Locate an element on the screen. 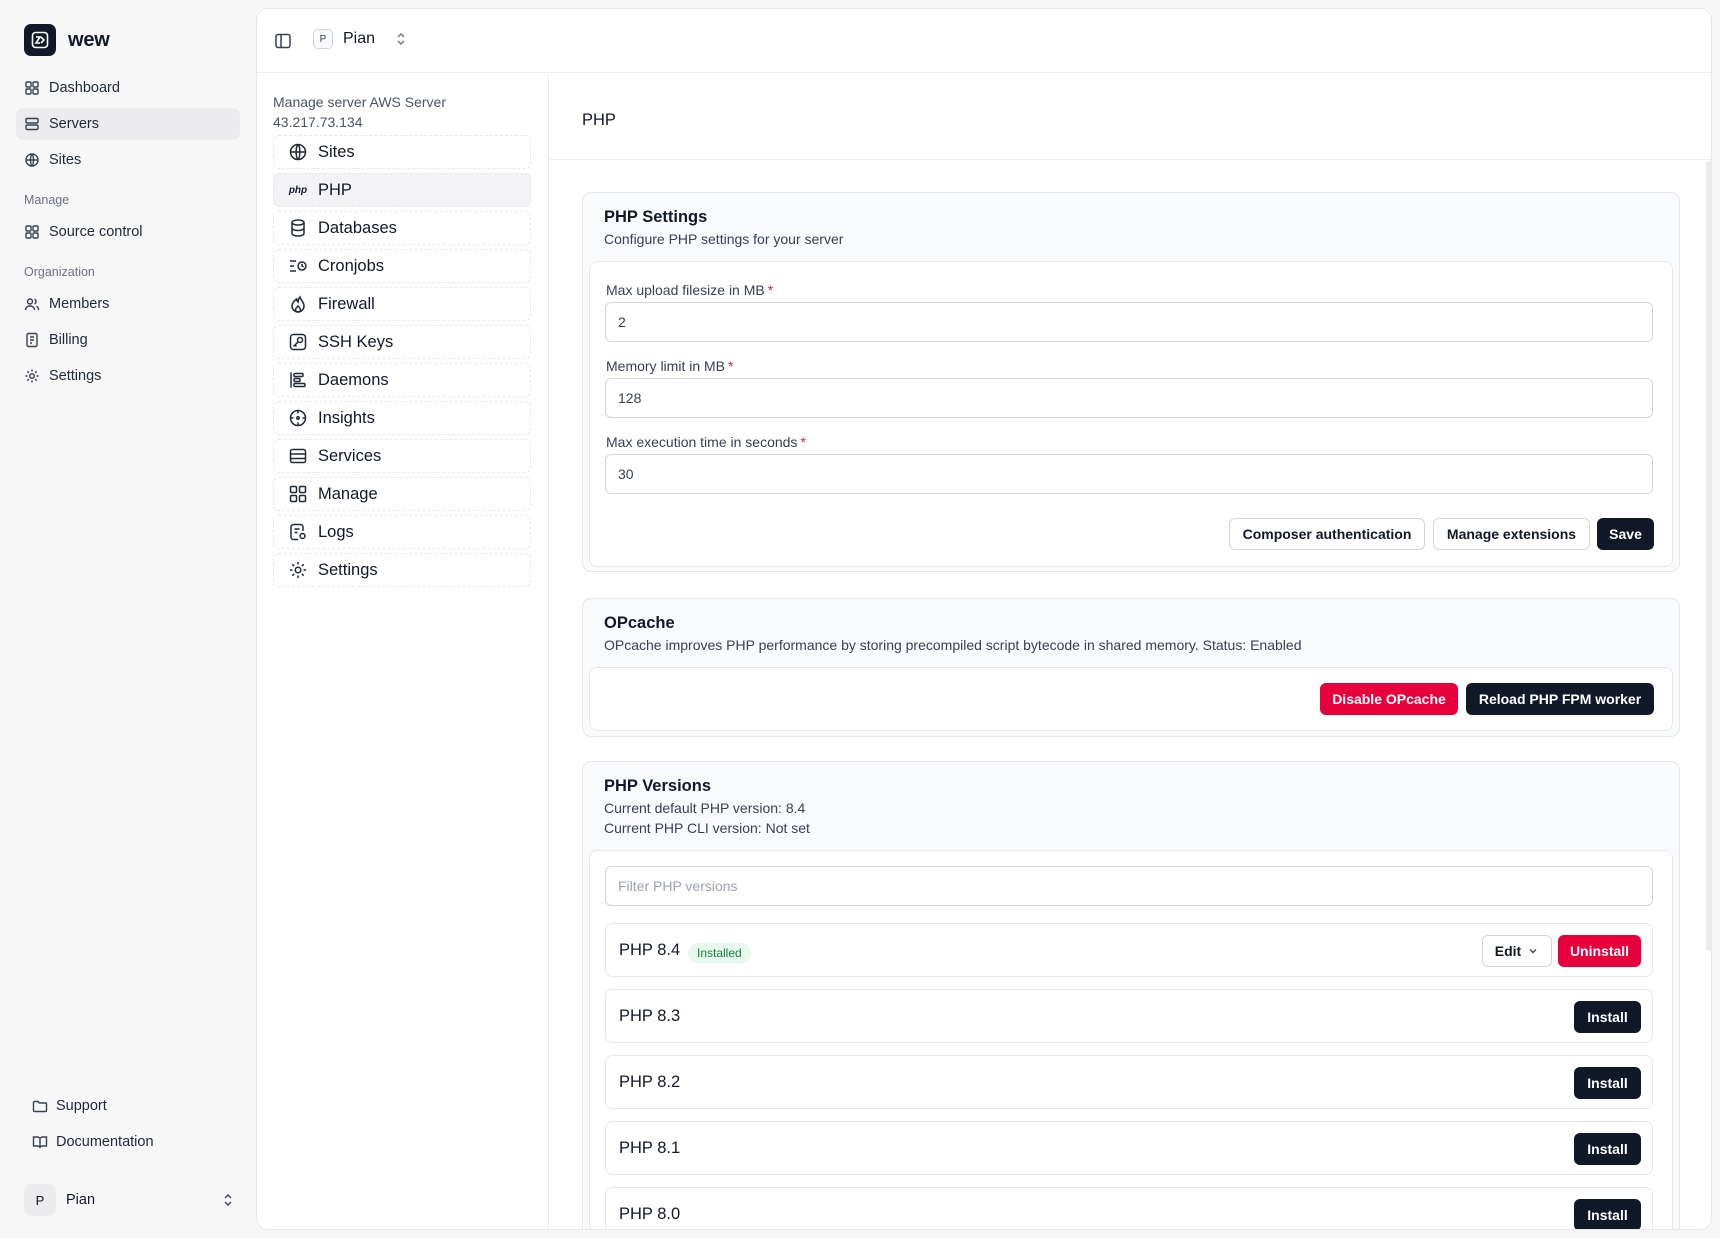  version-name: PHP 8.3 is located at coordinates (650, 1016).